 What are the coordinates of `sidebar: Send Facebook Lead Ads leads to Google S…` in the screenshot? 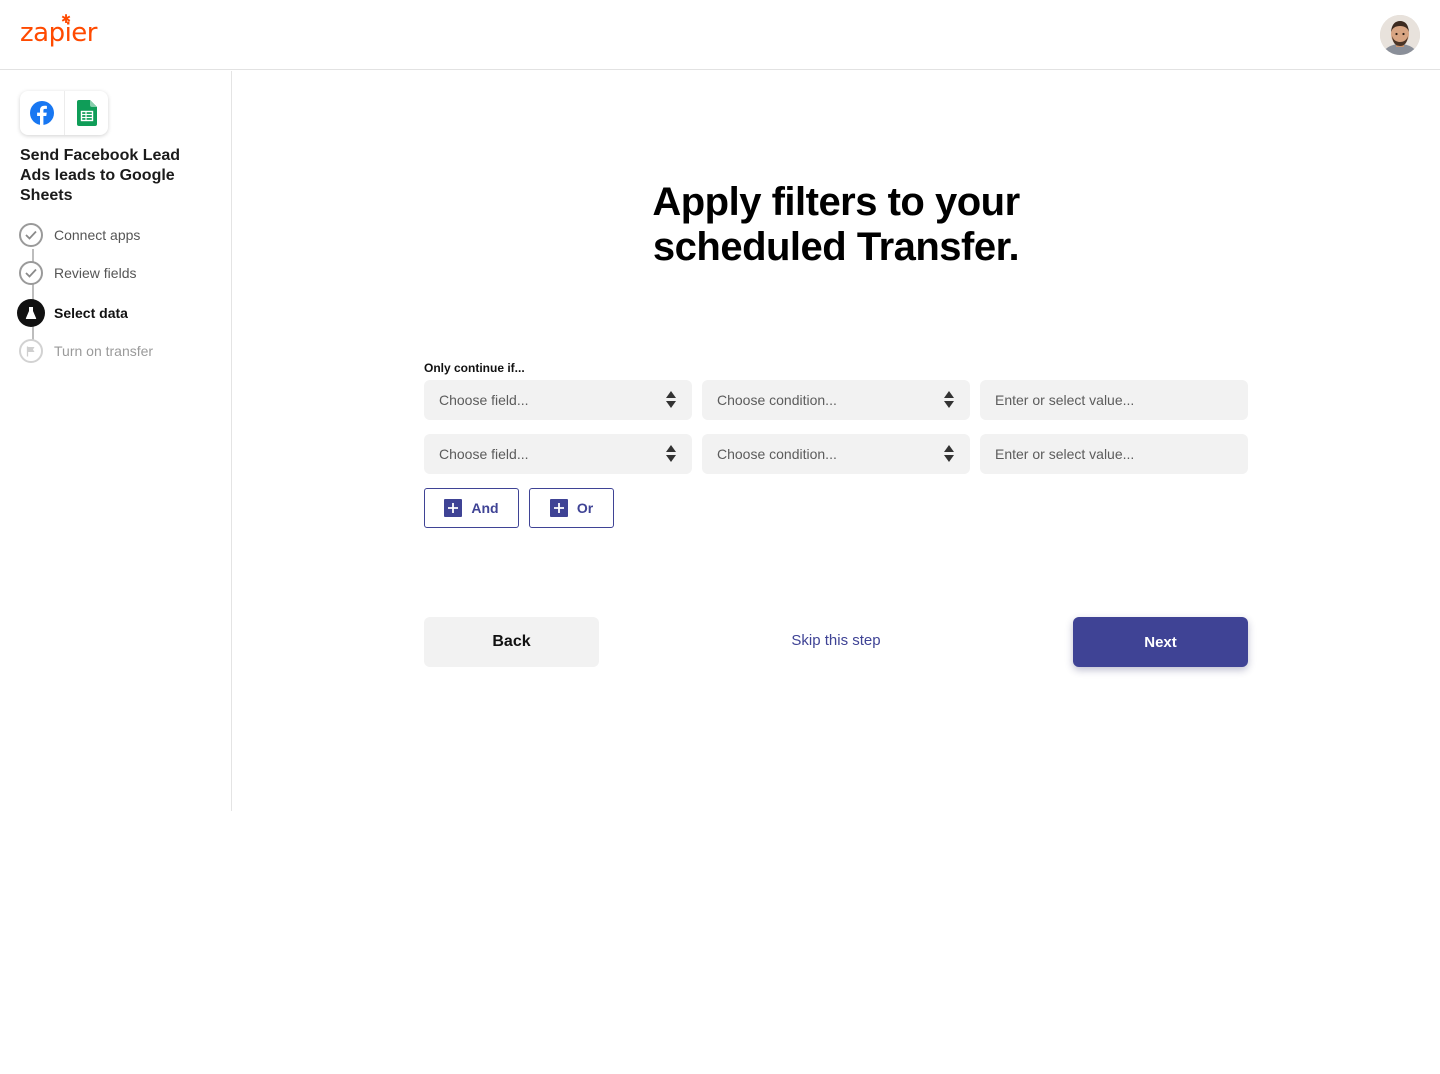 It's located at (116, 441).